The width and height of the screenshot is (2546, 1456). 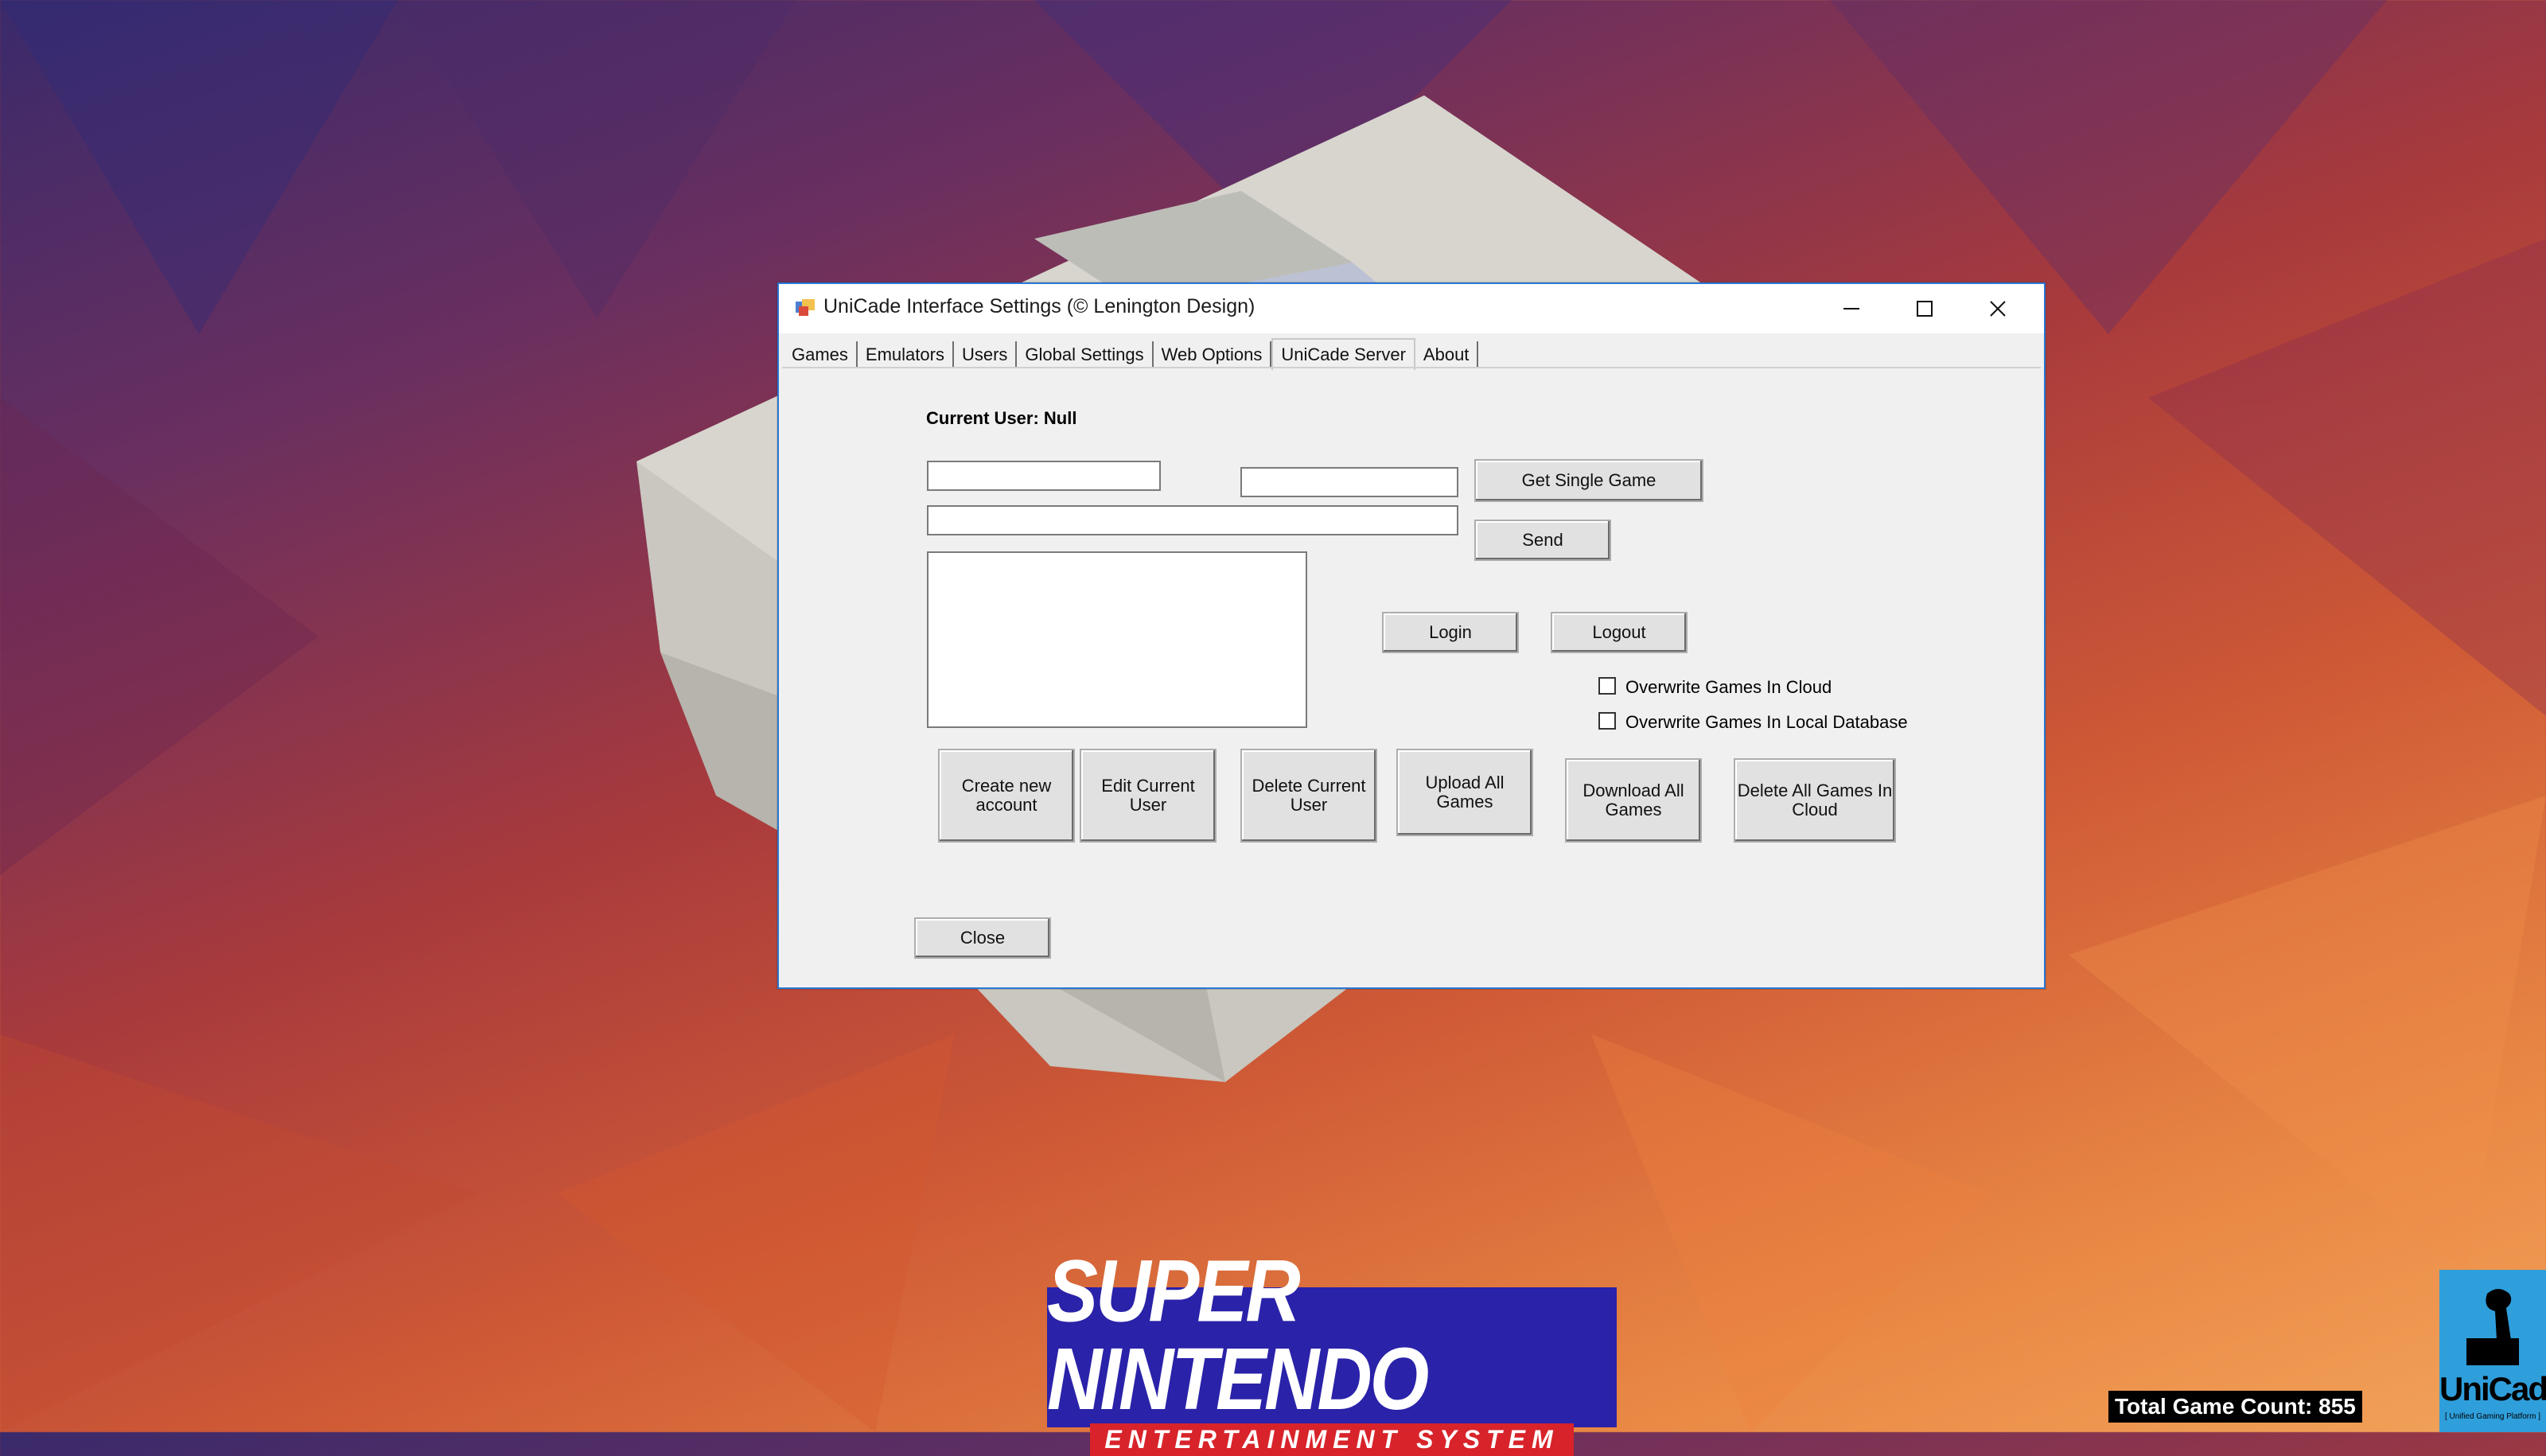 What do you see at coordinates (1607, 686) in the screenshot?
I see `overwrite-cloud-checkbox` at bounding box center [1607, 686].